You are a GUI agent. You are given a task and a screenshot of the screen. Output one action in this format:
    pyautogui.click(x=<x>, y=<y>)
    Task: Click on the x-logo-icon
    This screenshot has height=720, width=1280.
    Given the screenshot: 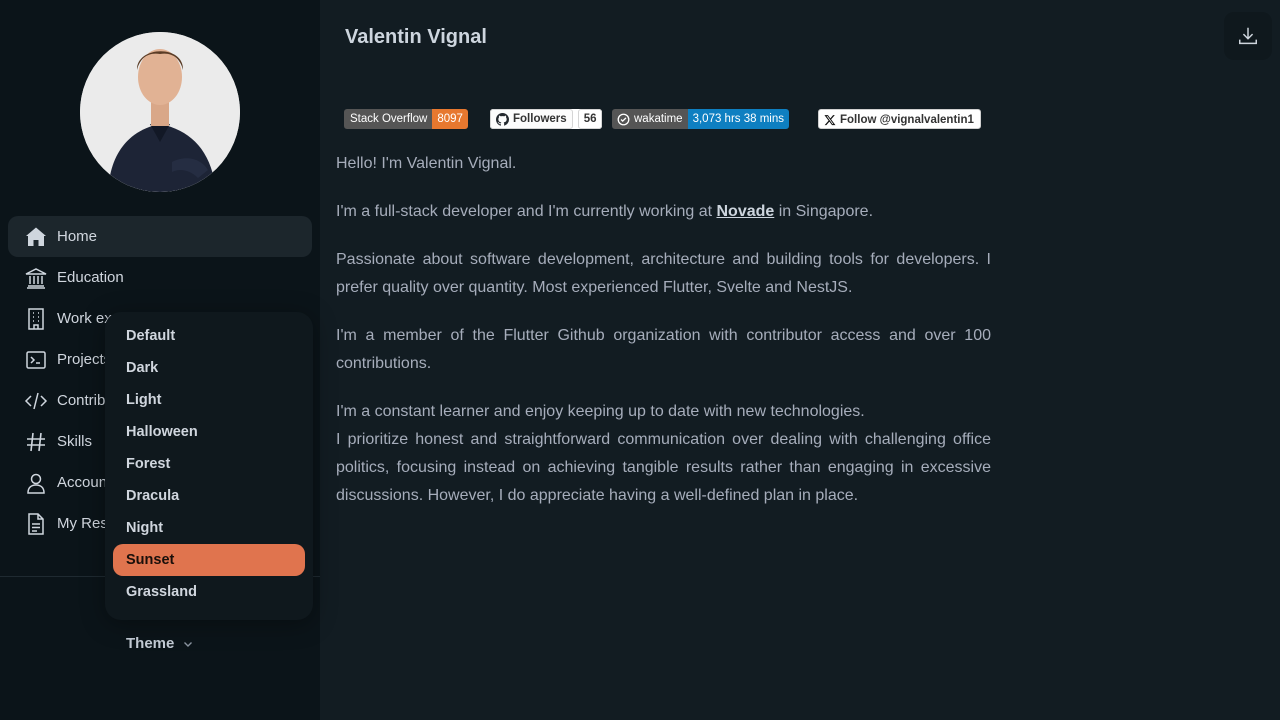 What is the action you would take?
    pyautogui.click(x=830, y=120)
    